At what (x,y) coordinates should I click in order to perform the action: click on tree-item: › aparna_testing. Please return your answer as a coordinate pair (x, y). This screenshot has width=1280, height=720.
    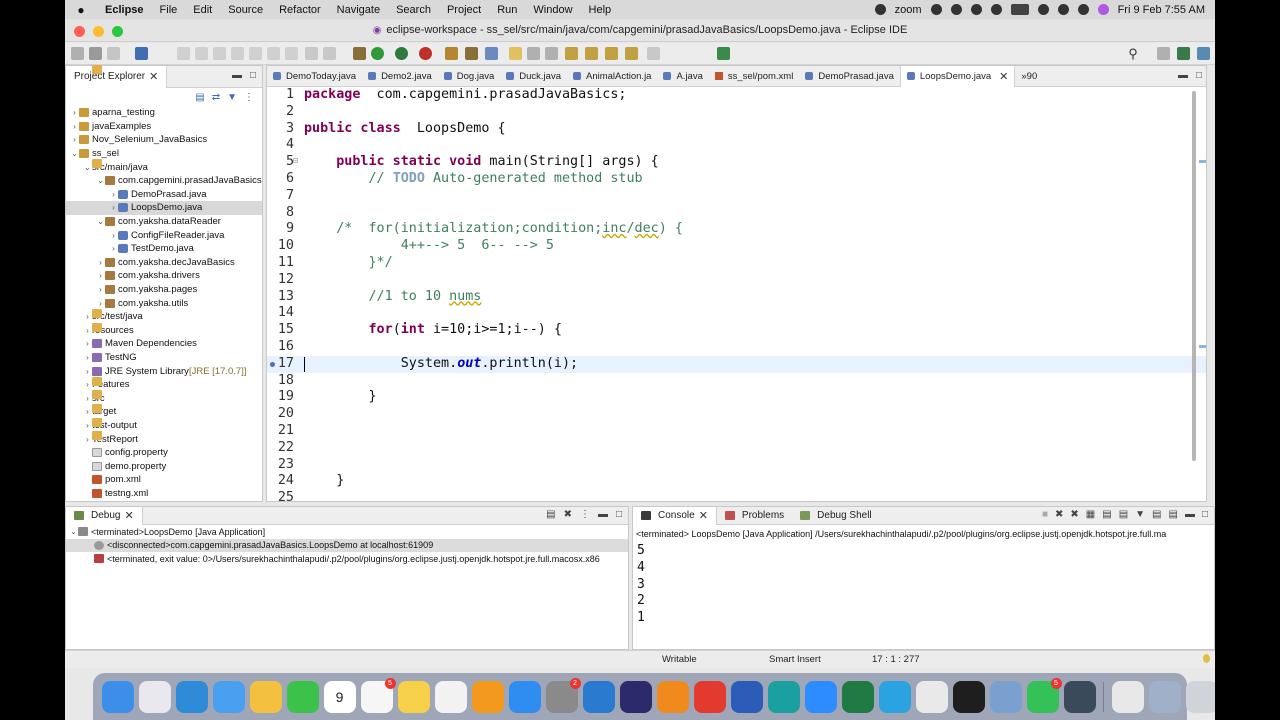
    Looking at the image, I should click on (164, 113).